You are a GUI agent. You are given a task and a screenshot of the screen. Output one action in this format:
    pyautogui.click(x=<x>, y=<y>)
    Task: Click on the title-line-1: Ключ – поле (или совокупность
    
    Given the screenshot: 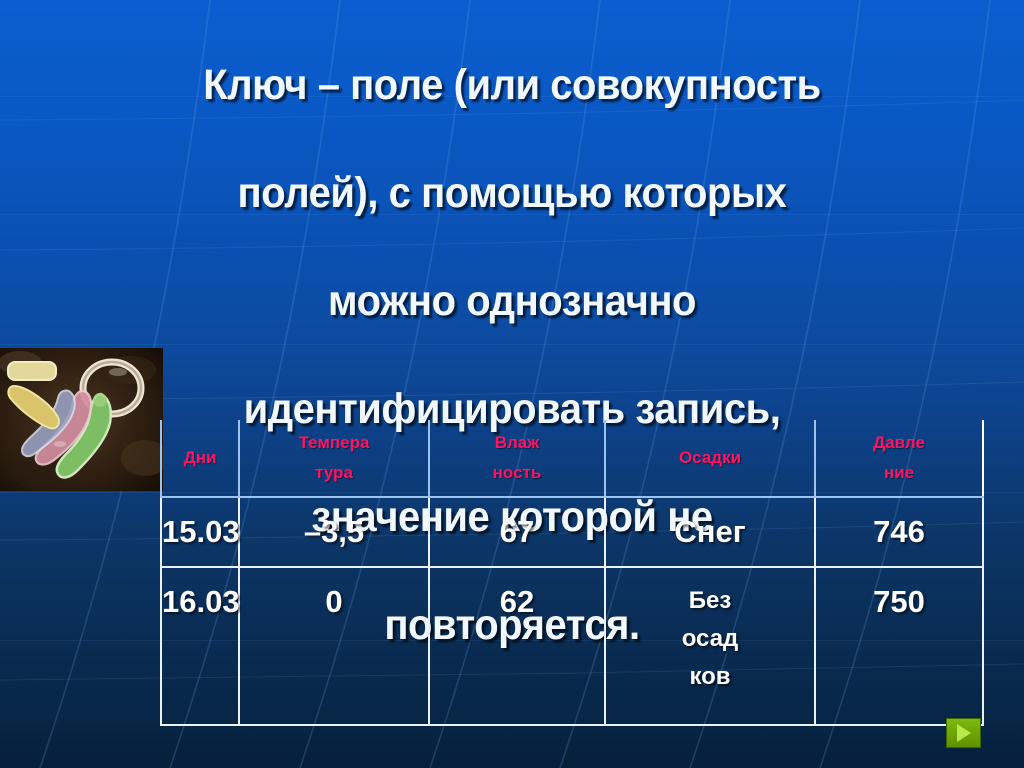 What is the action you would take?
    pyautogui.click(x=512, y=85)
    